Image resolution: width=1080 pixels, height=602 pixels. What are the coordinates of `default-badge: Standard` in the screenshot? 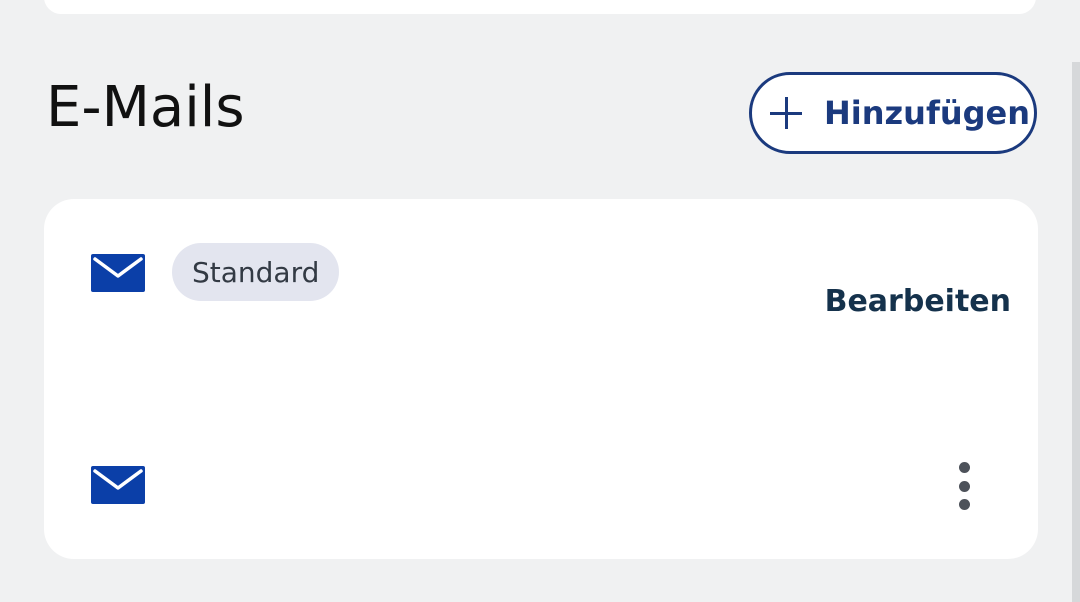 It's located at (256, 272).